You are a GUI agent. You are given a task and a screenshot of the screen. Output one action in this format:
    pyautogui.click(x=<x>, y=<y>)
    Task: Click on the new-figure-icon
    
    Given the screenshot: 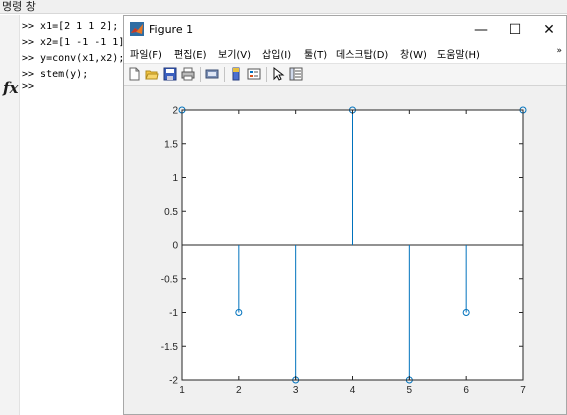 What is the action you would take?
    pyautogui.click(x=134, y=74)
    